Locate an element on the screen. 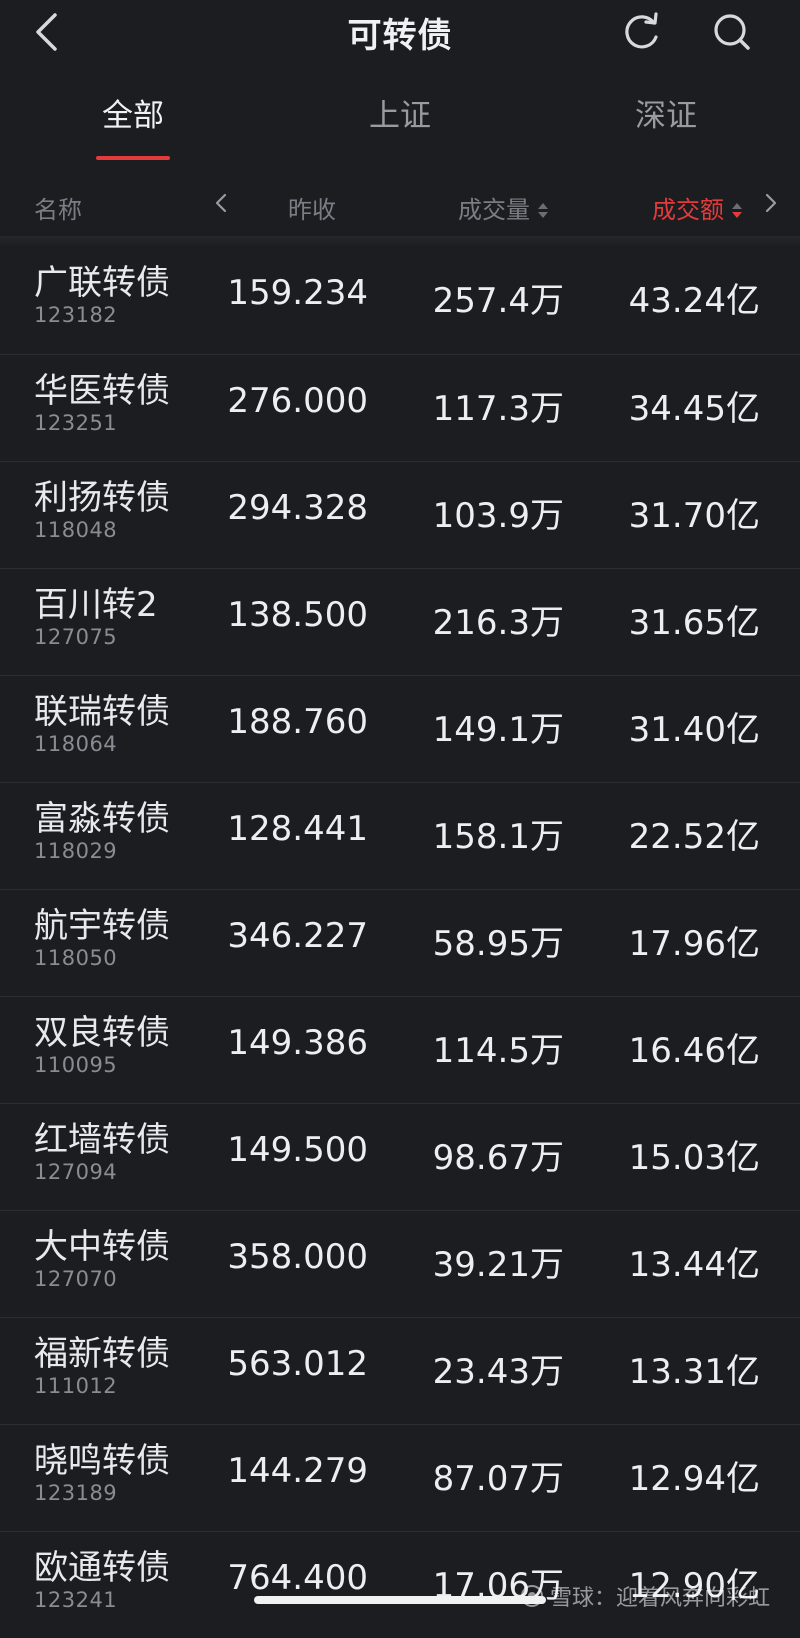  tab-shenzhen: 深证 is located at coordinates (666, 125).